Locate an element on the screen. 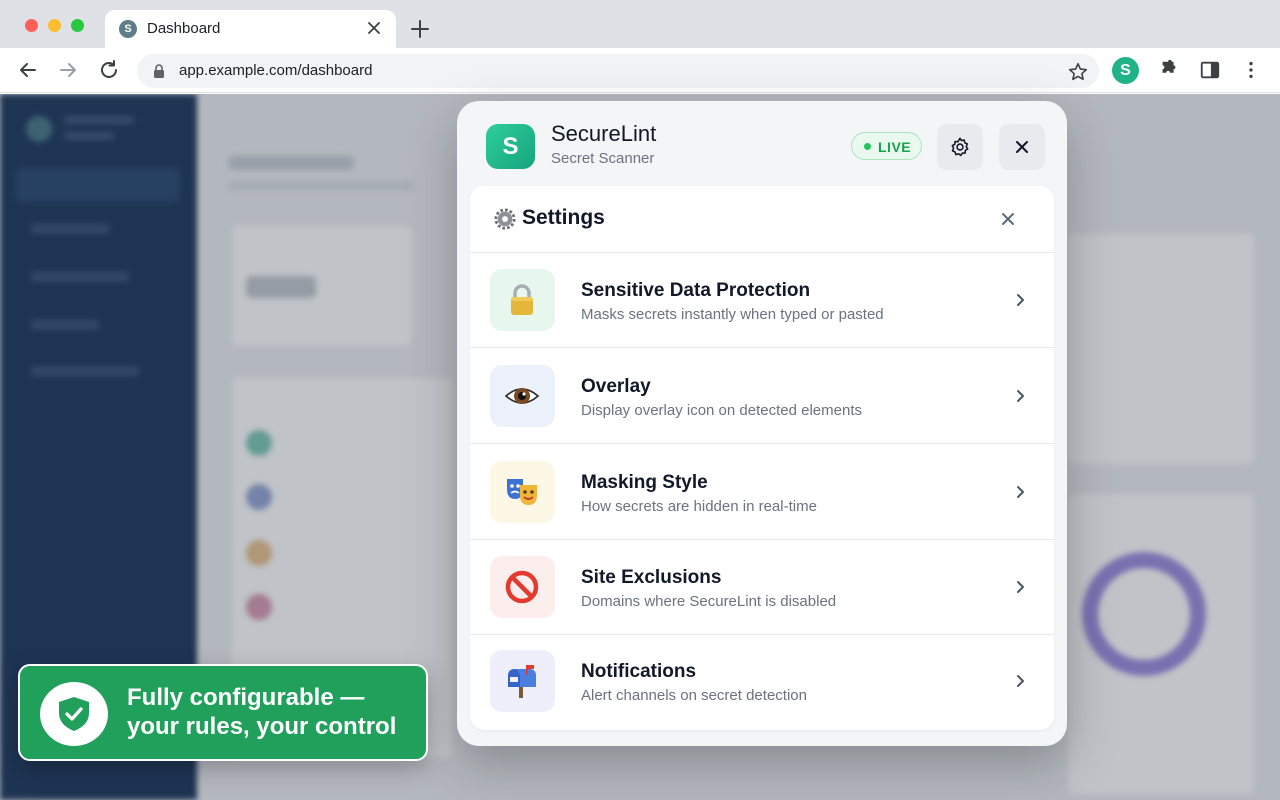 This screenshot has height=800, width=1280. close-icon is located at coordinates (1022, 147).